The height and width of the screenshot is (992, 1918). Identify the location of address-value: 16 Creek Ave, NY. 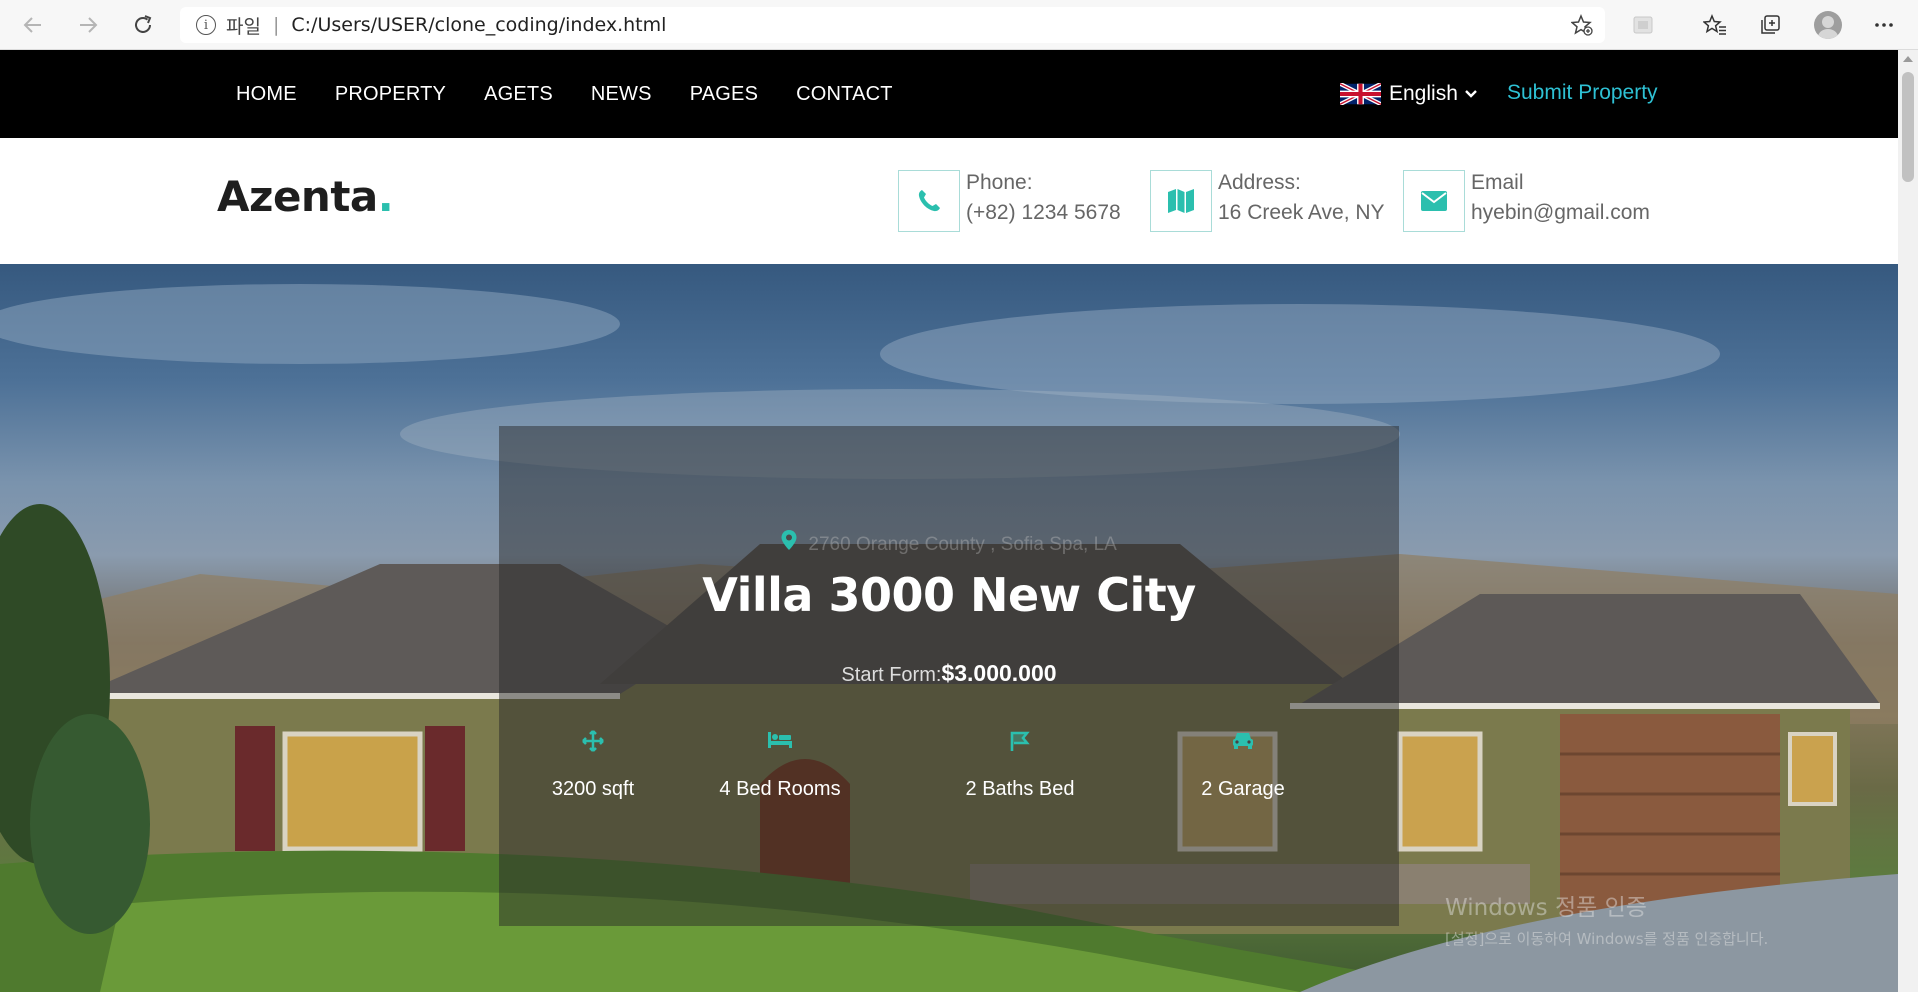
(1301, 212).